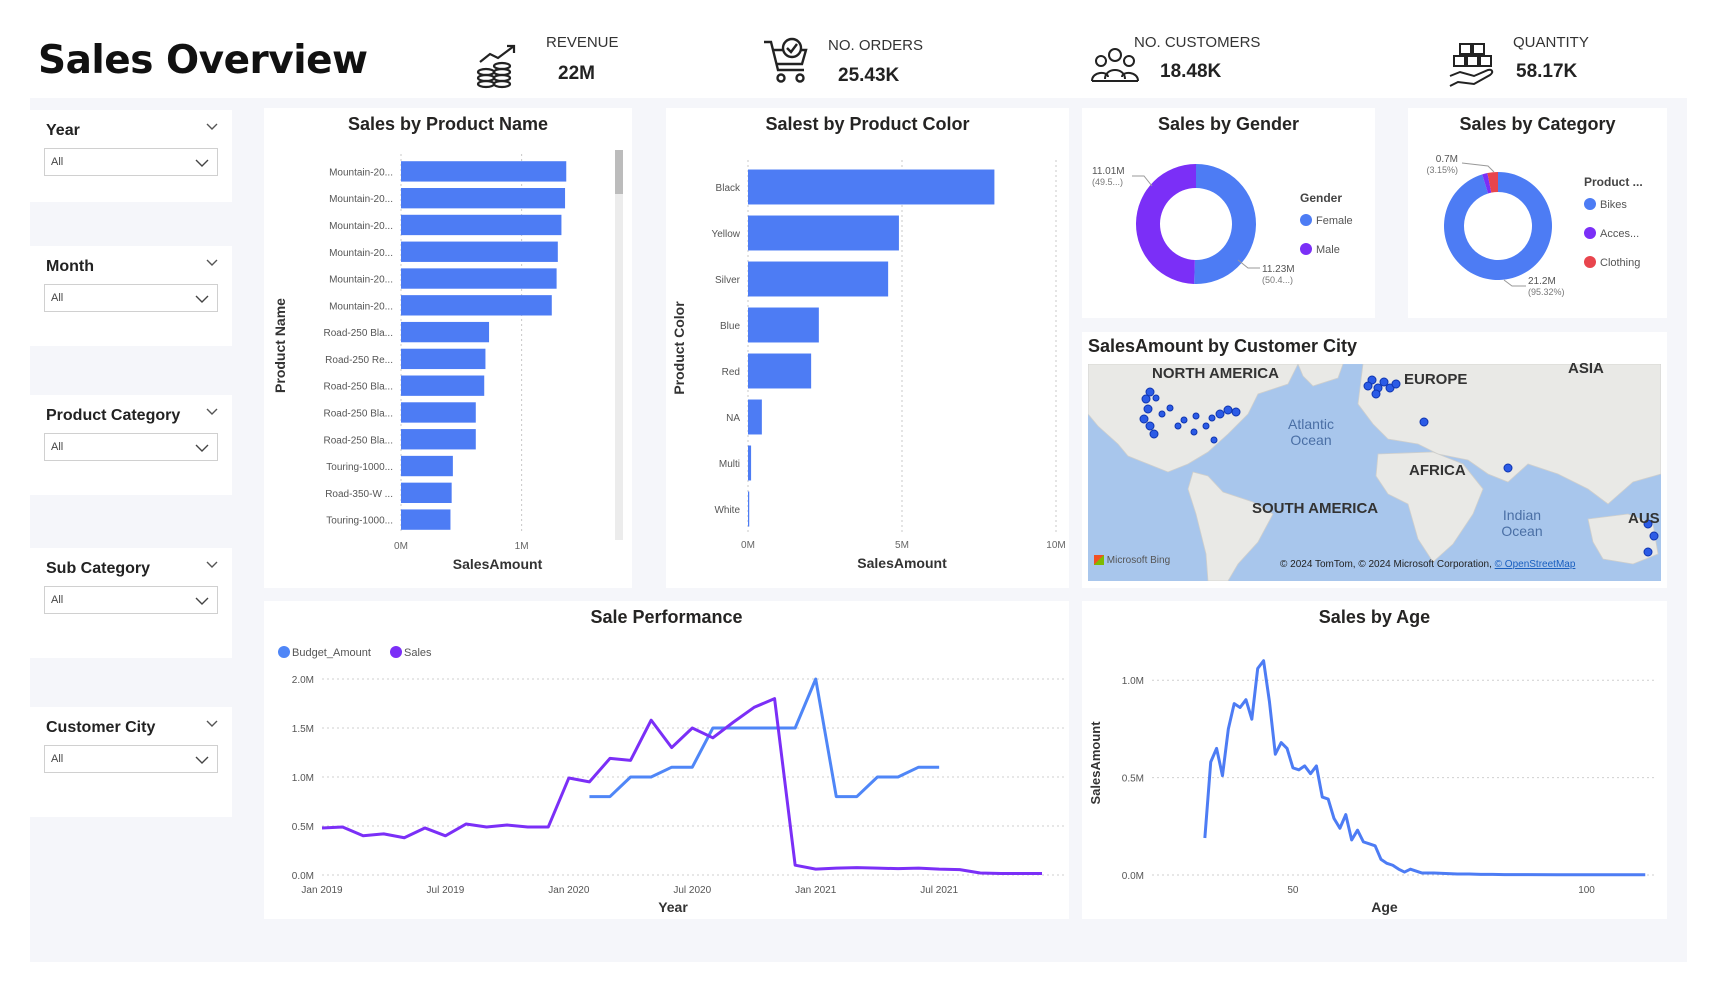 Image resolution: width=1717 pixels, height=993 pixels. I want to click on pie-slice, so click(1165, 224).